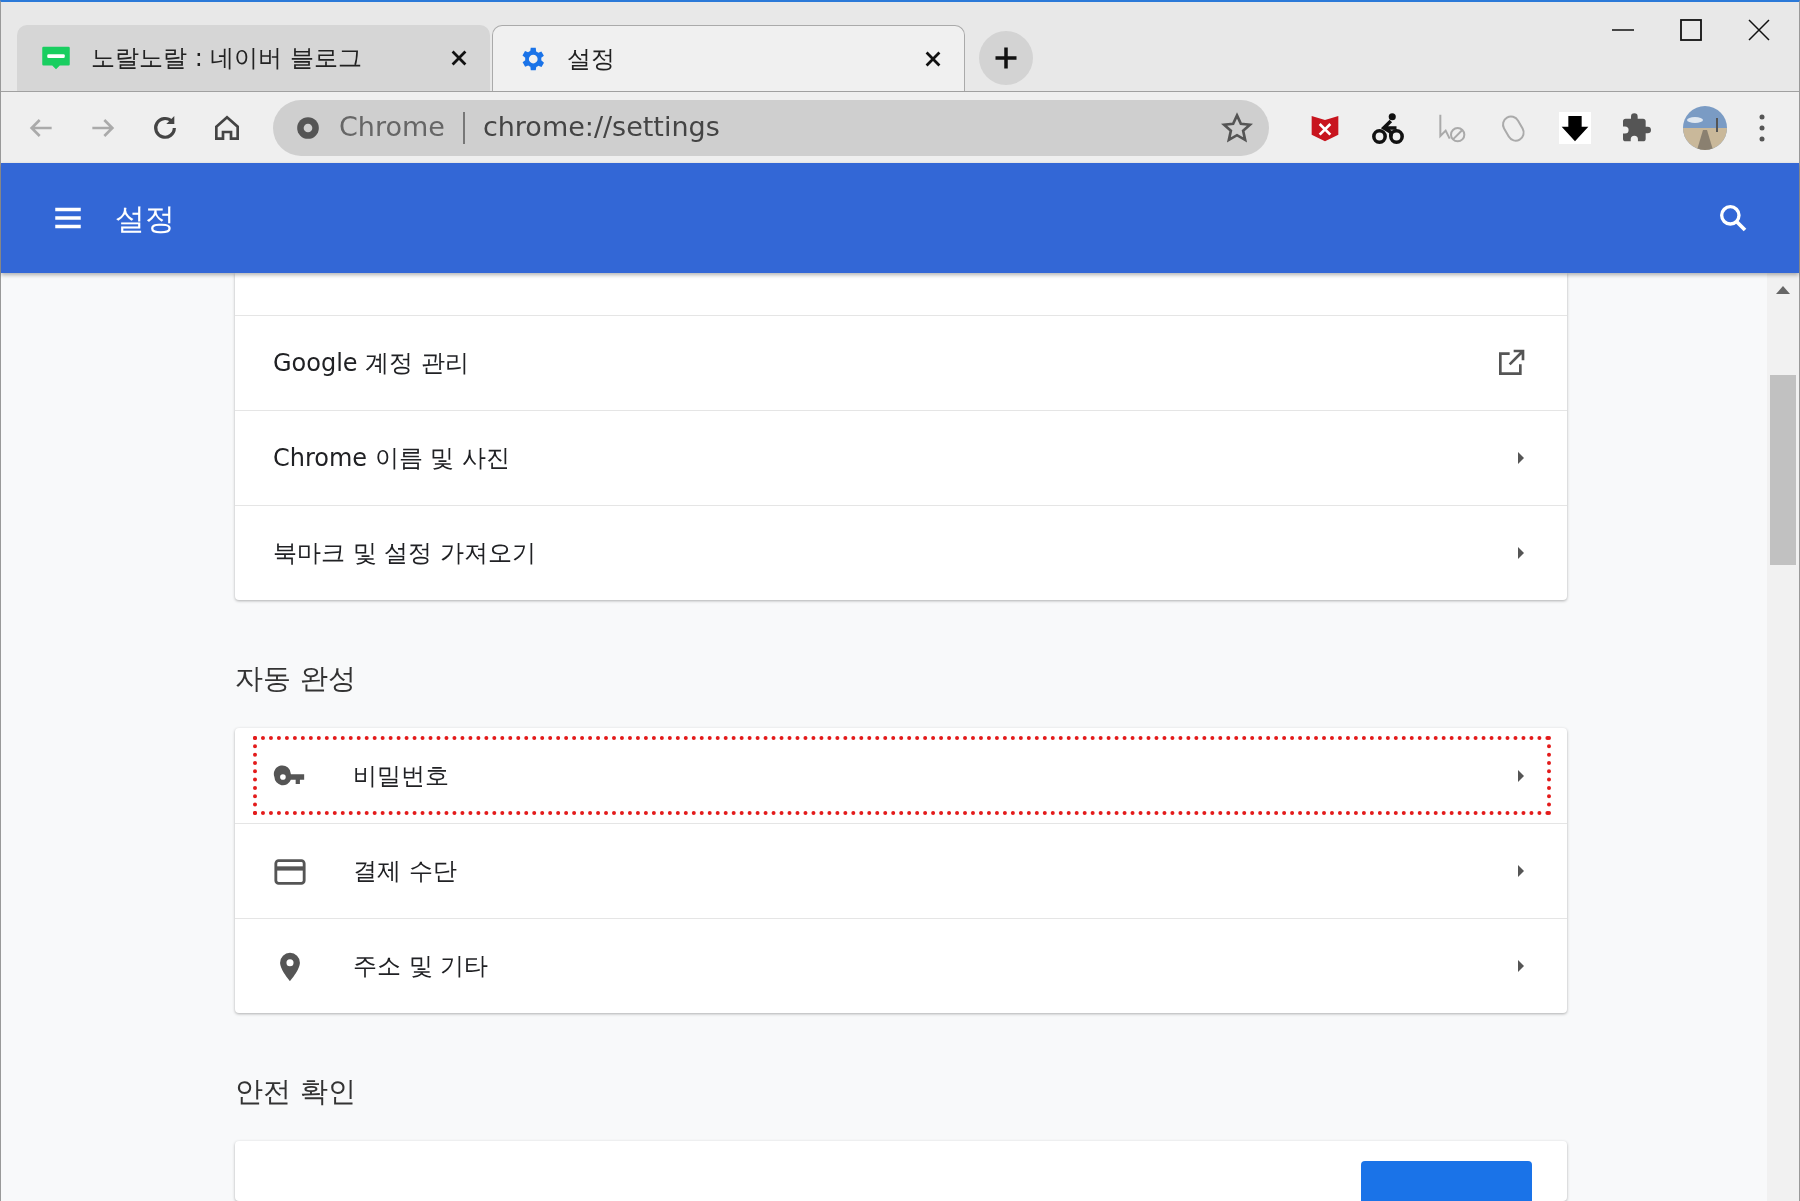  What do you see at coordinates (901, 870) in the screenshot?
I see `settings-row: 결제 수단` at bounding box center [901, 870].